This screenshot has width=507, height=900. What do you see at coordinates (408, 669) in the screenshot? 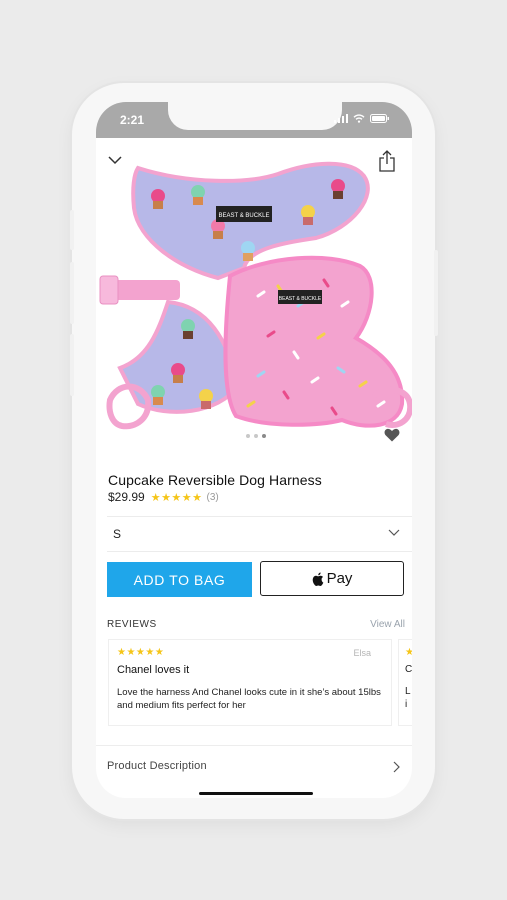
I see `review-title: C` at bounding box center [408, 669].